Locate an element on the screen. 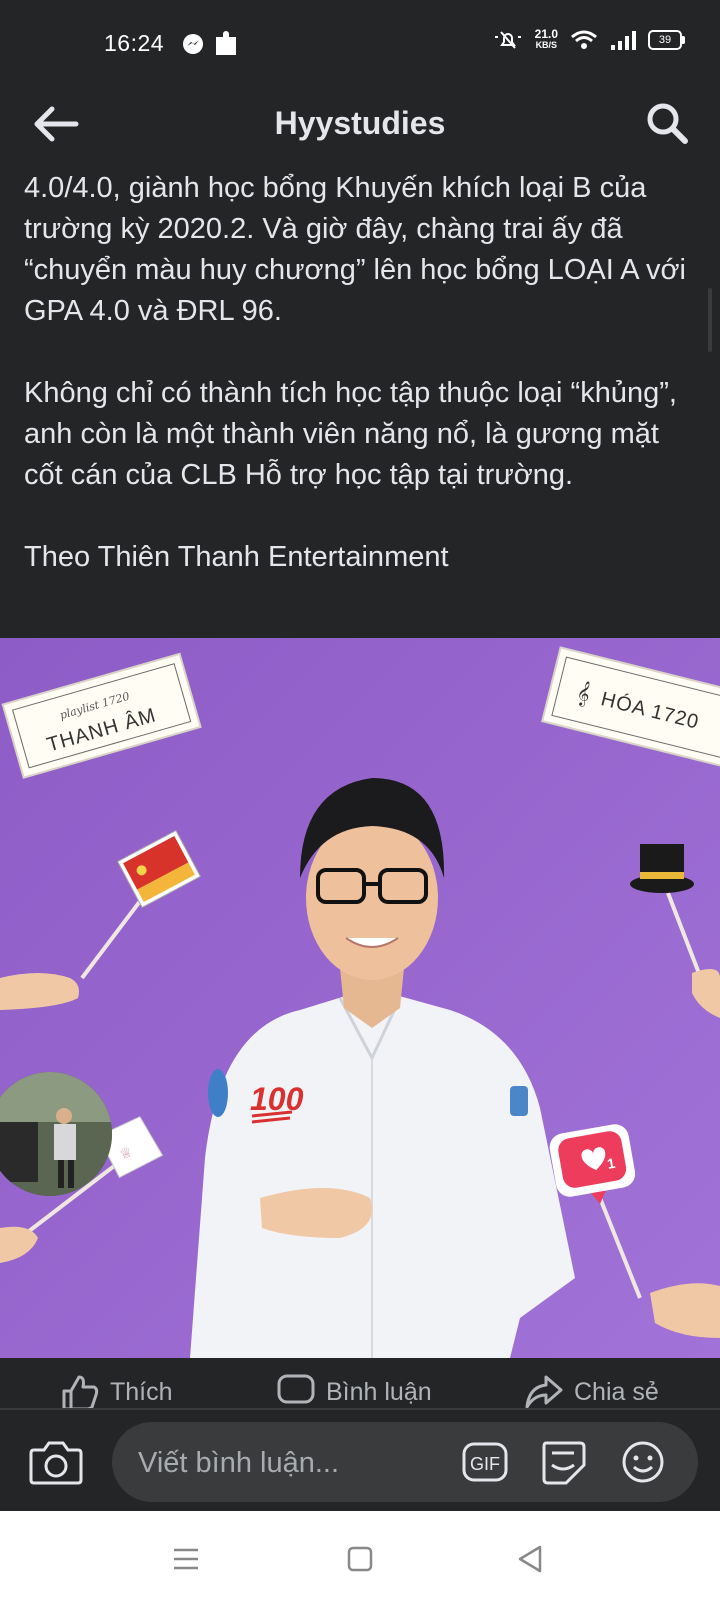 The height and width of the screenshot is (1600, 720). share-icon is located at coordinates (544, 1392).